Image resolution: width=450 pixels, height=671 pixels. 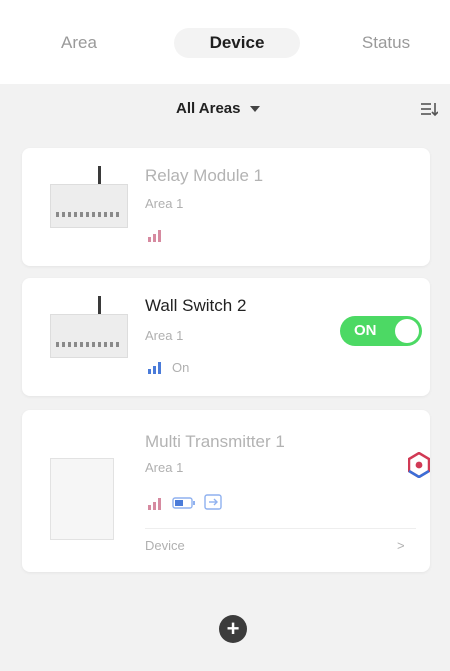 What do you see at coordinates (407, 331) in the screenshot?
I see `toggle-knob` at bounding box center [407, 331].